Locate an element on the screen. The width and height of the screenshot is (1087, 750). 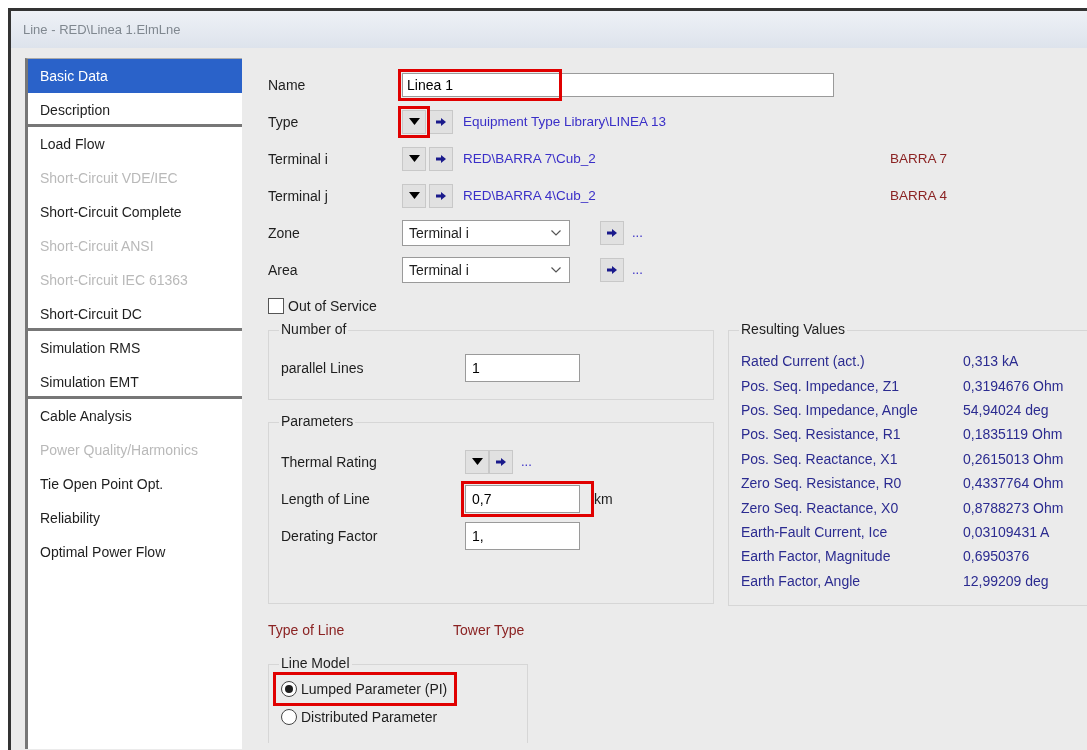
result-value: 0,3194676 Ohm is located at coordinates (1013, 385).